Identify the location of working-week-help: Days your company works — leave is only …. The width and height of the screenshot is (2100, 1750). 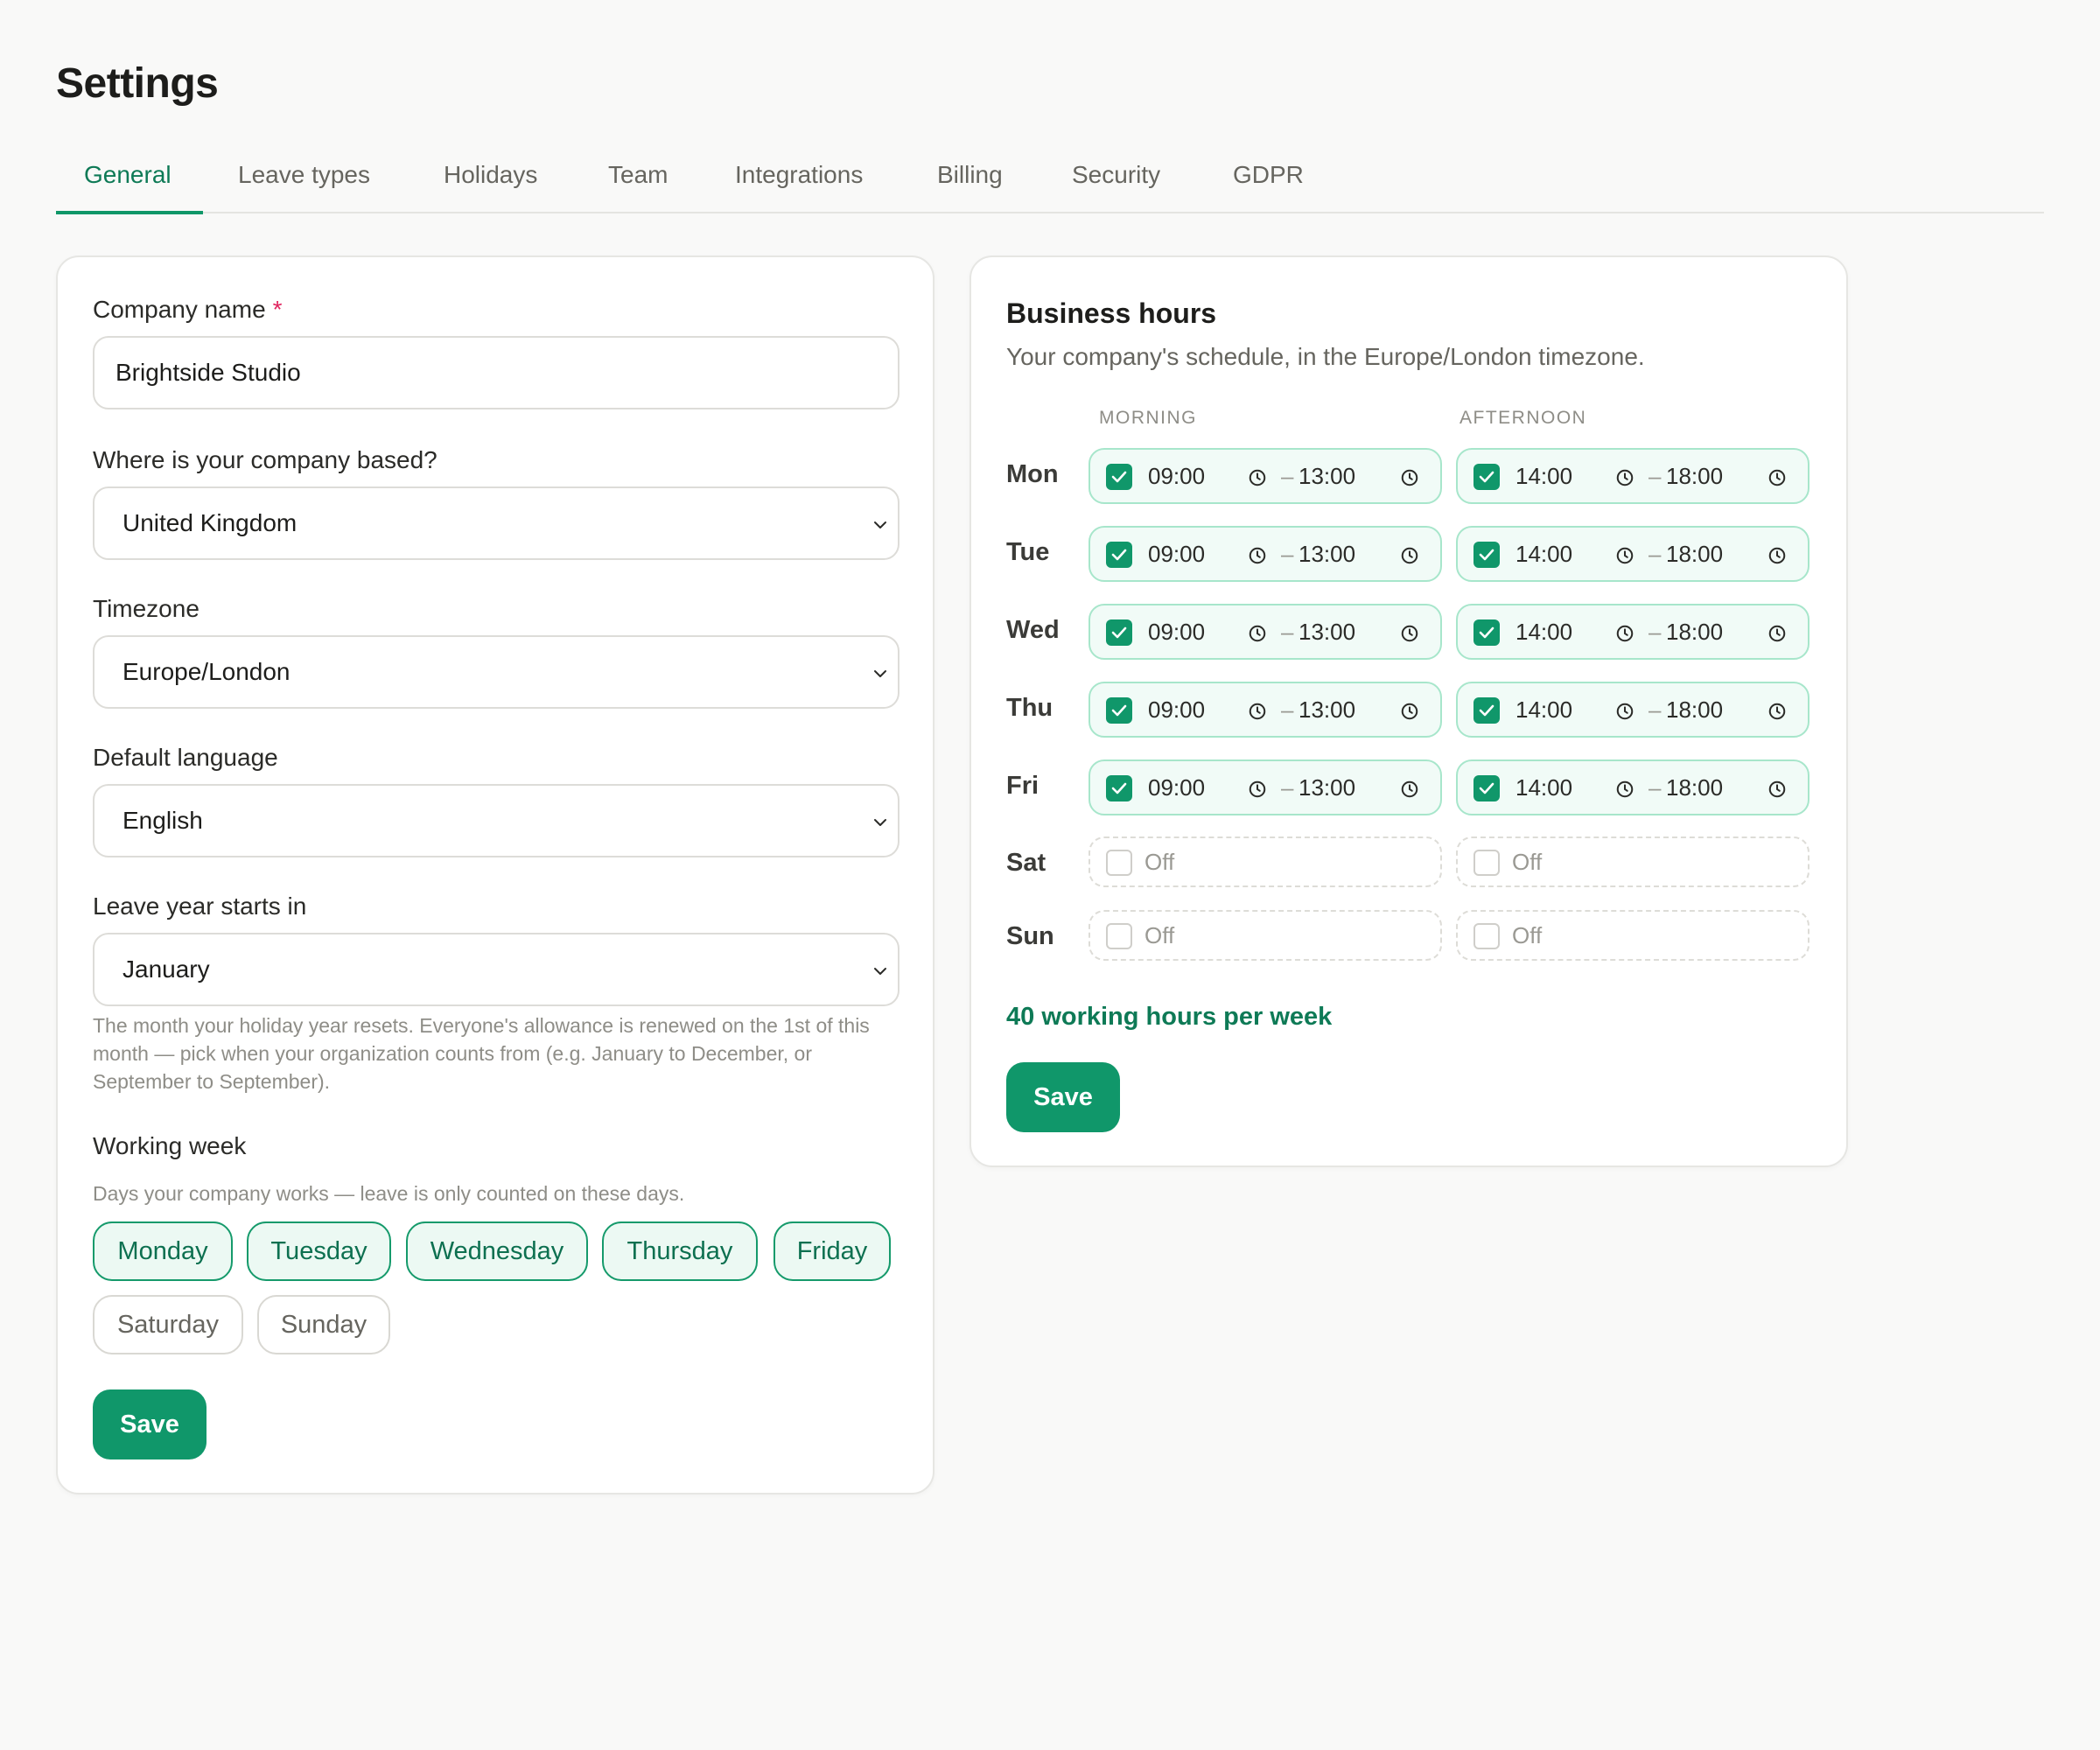
(389, 1193).